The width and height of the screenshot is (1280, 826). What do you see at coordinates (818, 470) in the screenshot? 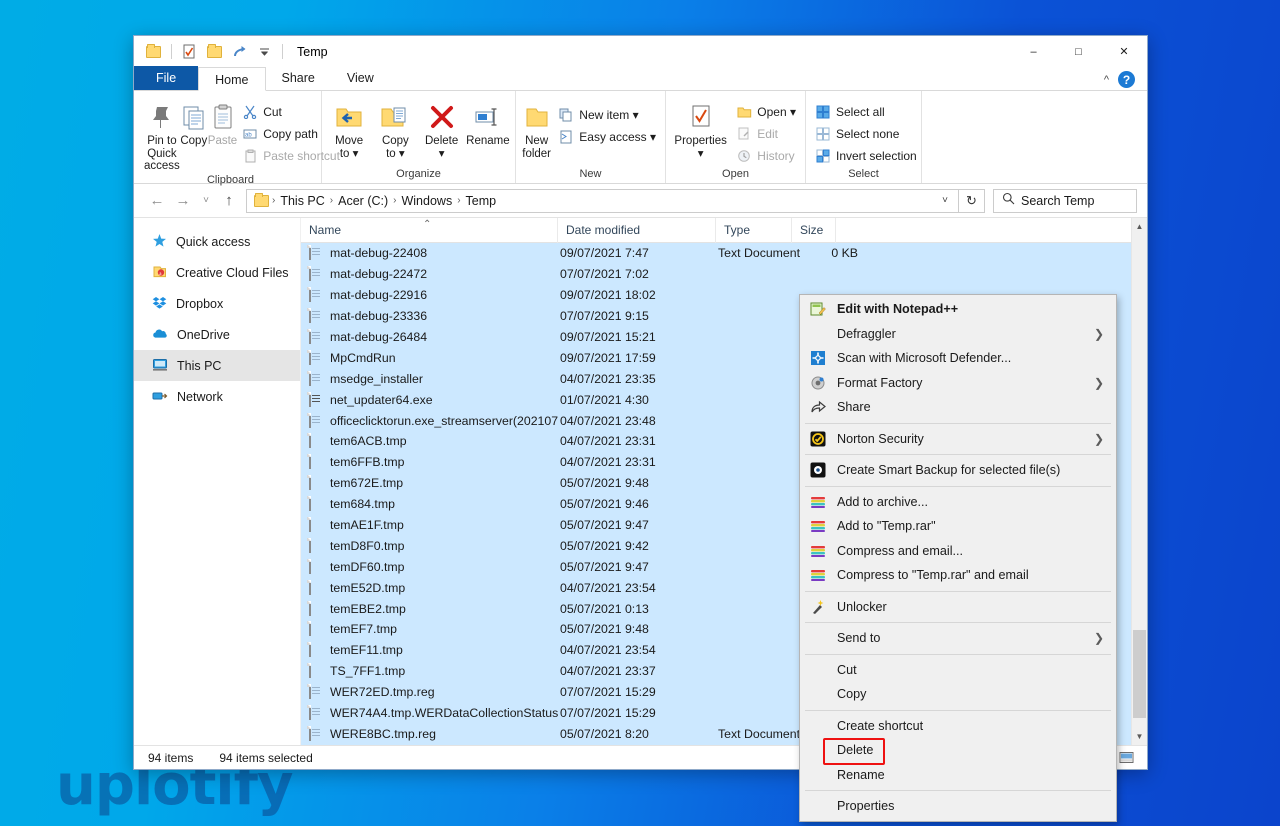
I see `smart-backup-icon` at bounding box center [818, 470].